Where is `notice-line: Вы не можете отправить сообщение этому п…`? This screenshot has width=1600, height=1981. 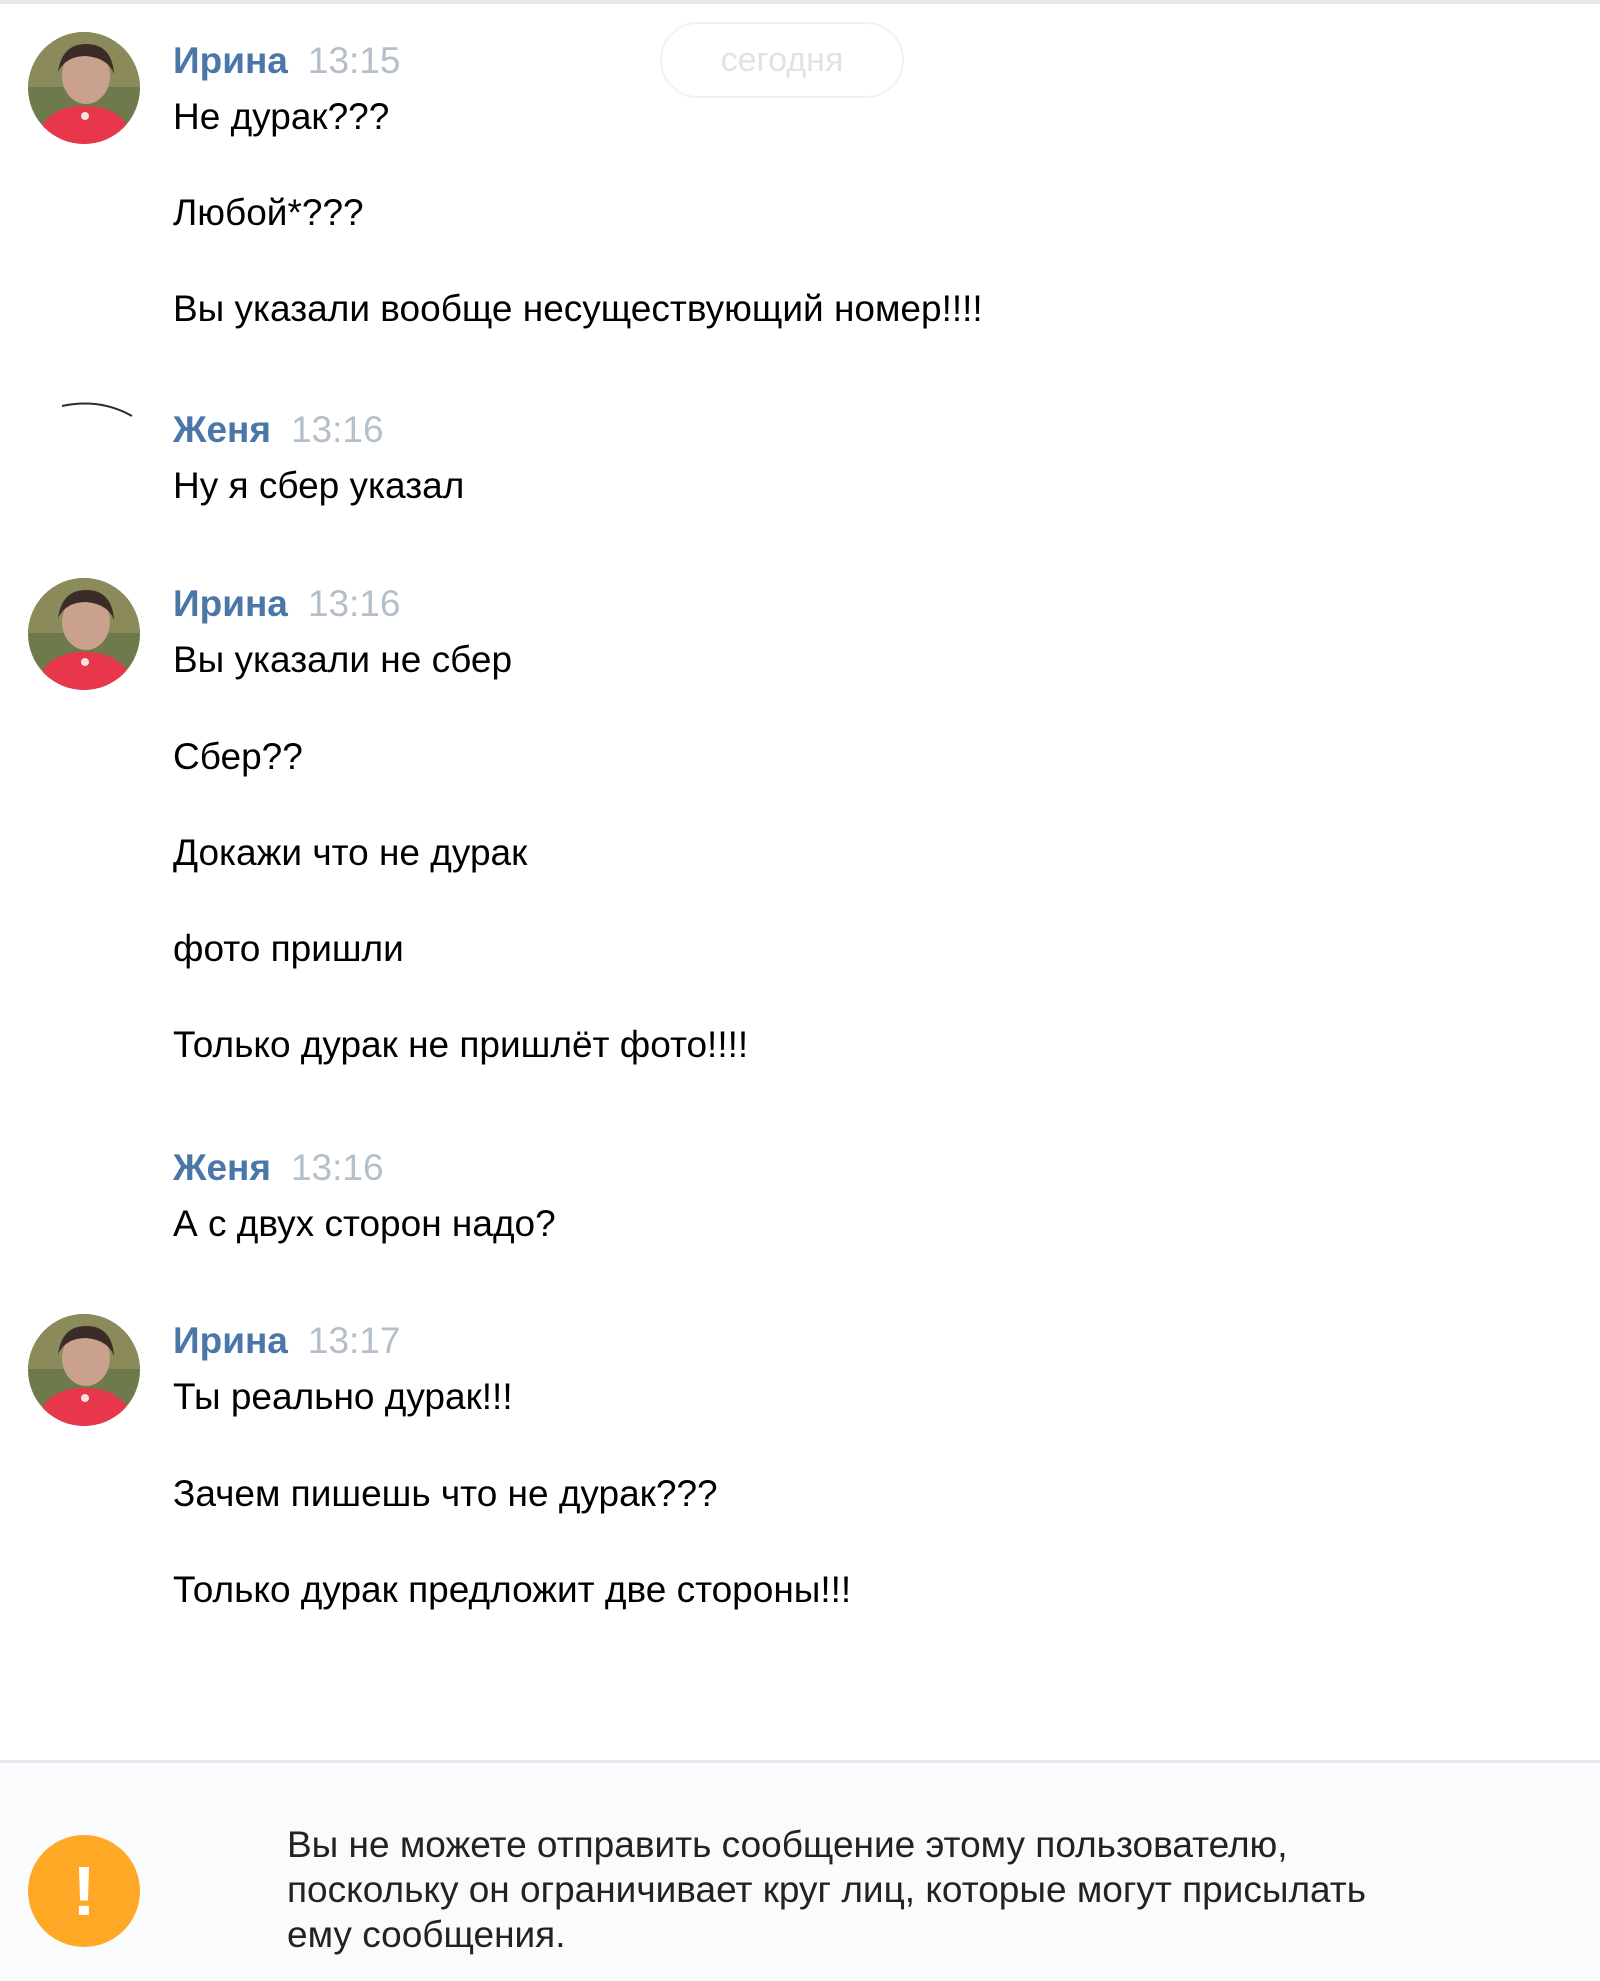 notice-line: Вы не можете отправить сообщение этому п… is located at coordinates (787, 1844).